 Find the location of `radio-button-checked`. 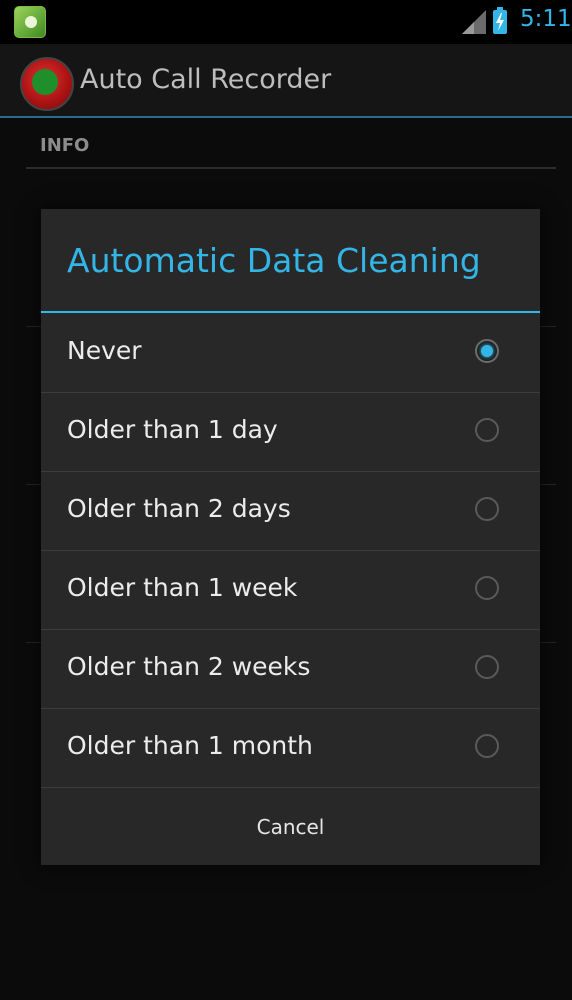

radio-button-checked is located at coordinates (487, 351).